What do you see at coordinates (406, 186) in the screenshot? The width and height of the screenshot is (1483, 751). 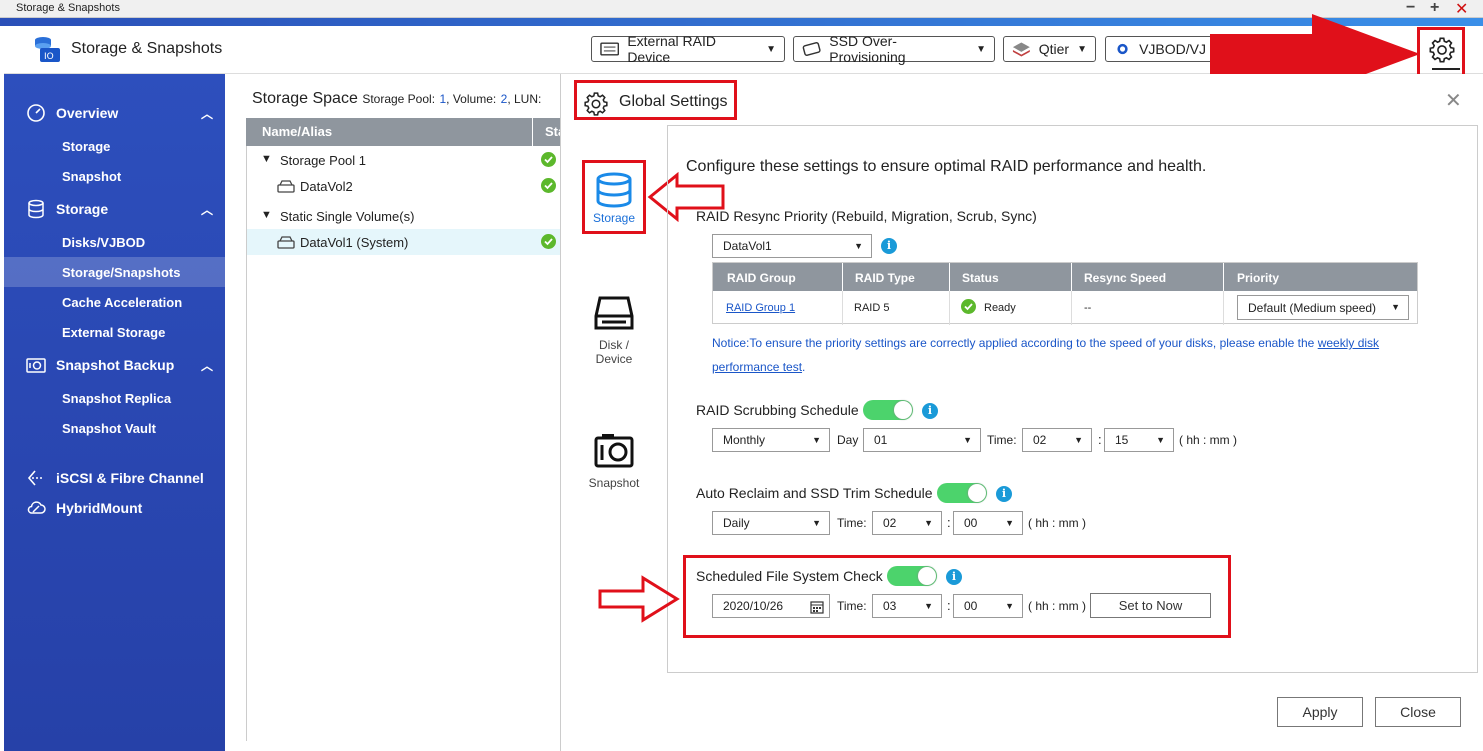 I see `table-row: DataVol2` at bounding box center [406, 186].